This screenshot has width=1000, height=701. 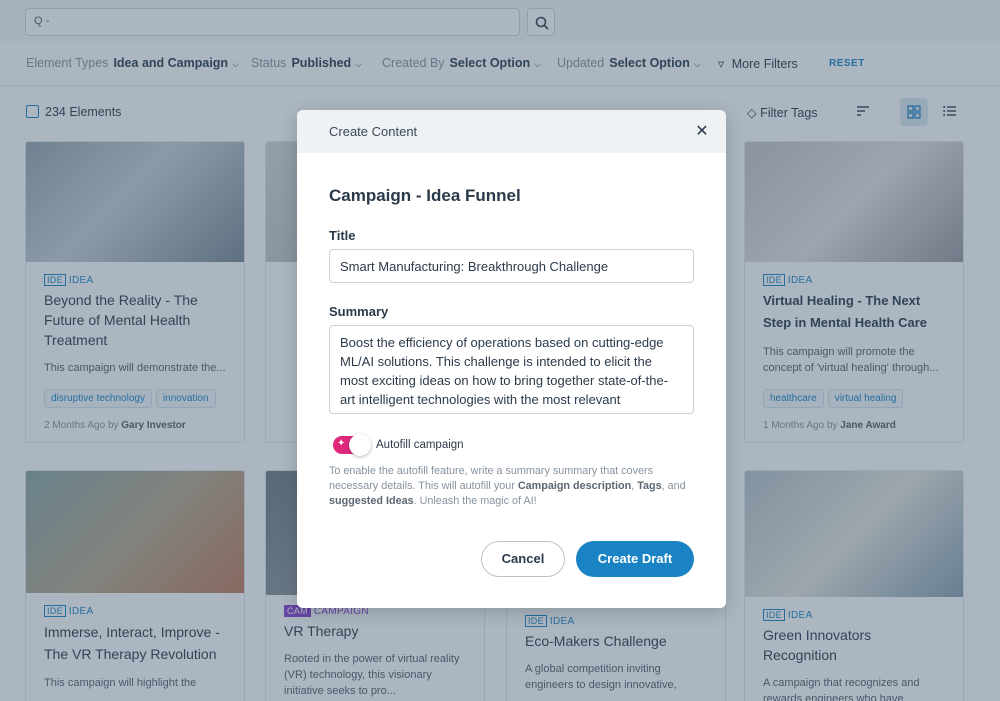 I want to click on autofill-label: Autofill campaign, so click(x=420, y=445).